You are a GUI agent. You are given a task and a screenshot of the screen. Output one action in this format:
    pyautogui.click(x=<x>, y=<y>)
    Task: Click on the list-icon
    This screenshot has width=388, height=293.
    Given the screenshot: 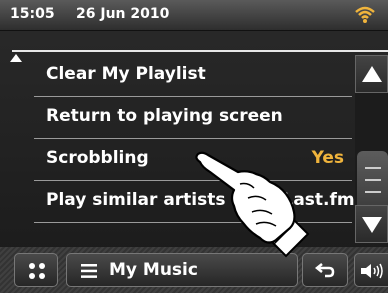 What is the action you would take?
    pyautogui.click(x=89, y=271)
    